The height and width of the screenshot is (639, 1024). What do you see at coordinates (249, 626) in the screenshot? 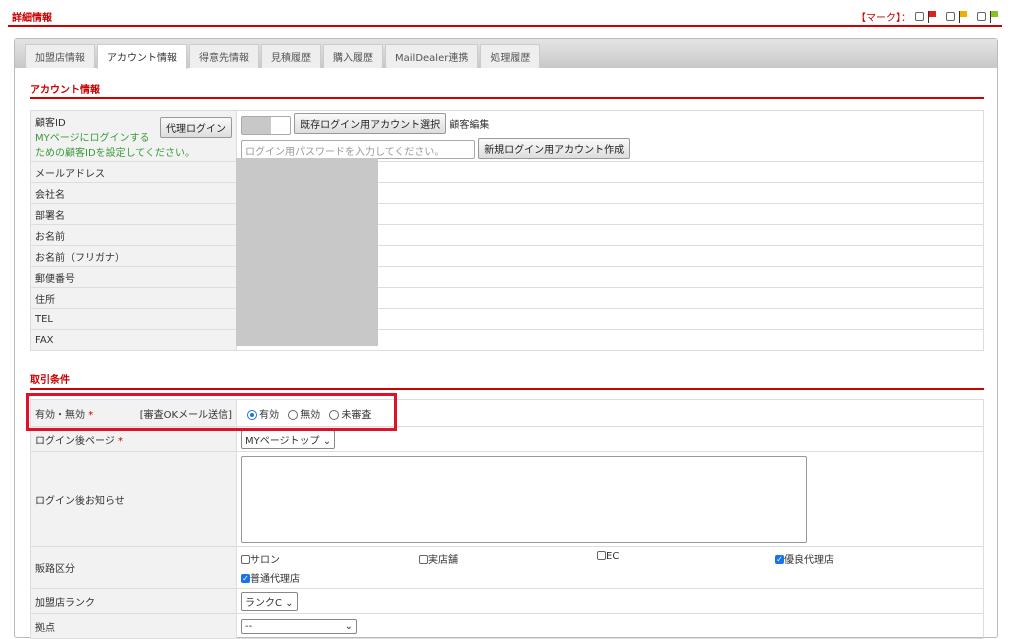
I see `select-value: --` at bounding box center [249, 626].